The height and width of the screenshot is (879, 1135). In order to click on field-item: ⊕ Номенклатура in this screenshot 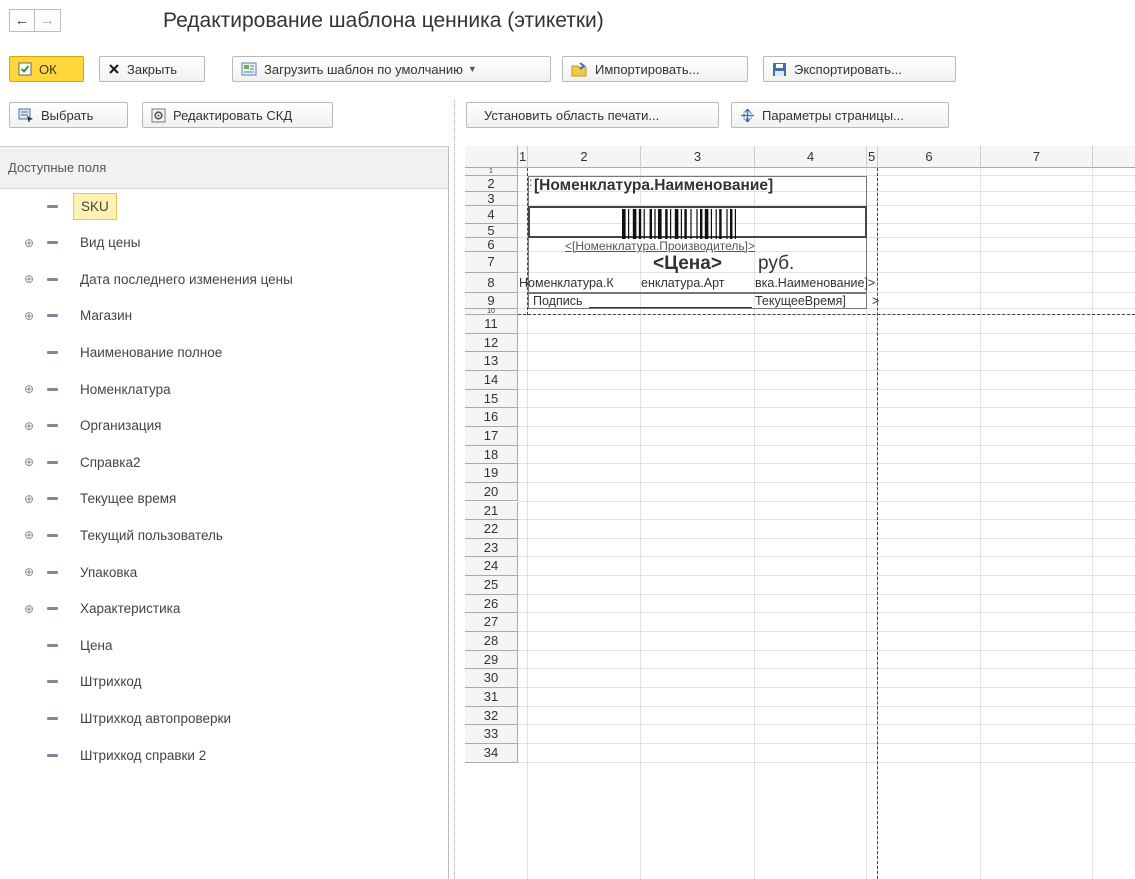, I will do `click(220, 389)`.